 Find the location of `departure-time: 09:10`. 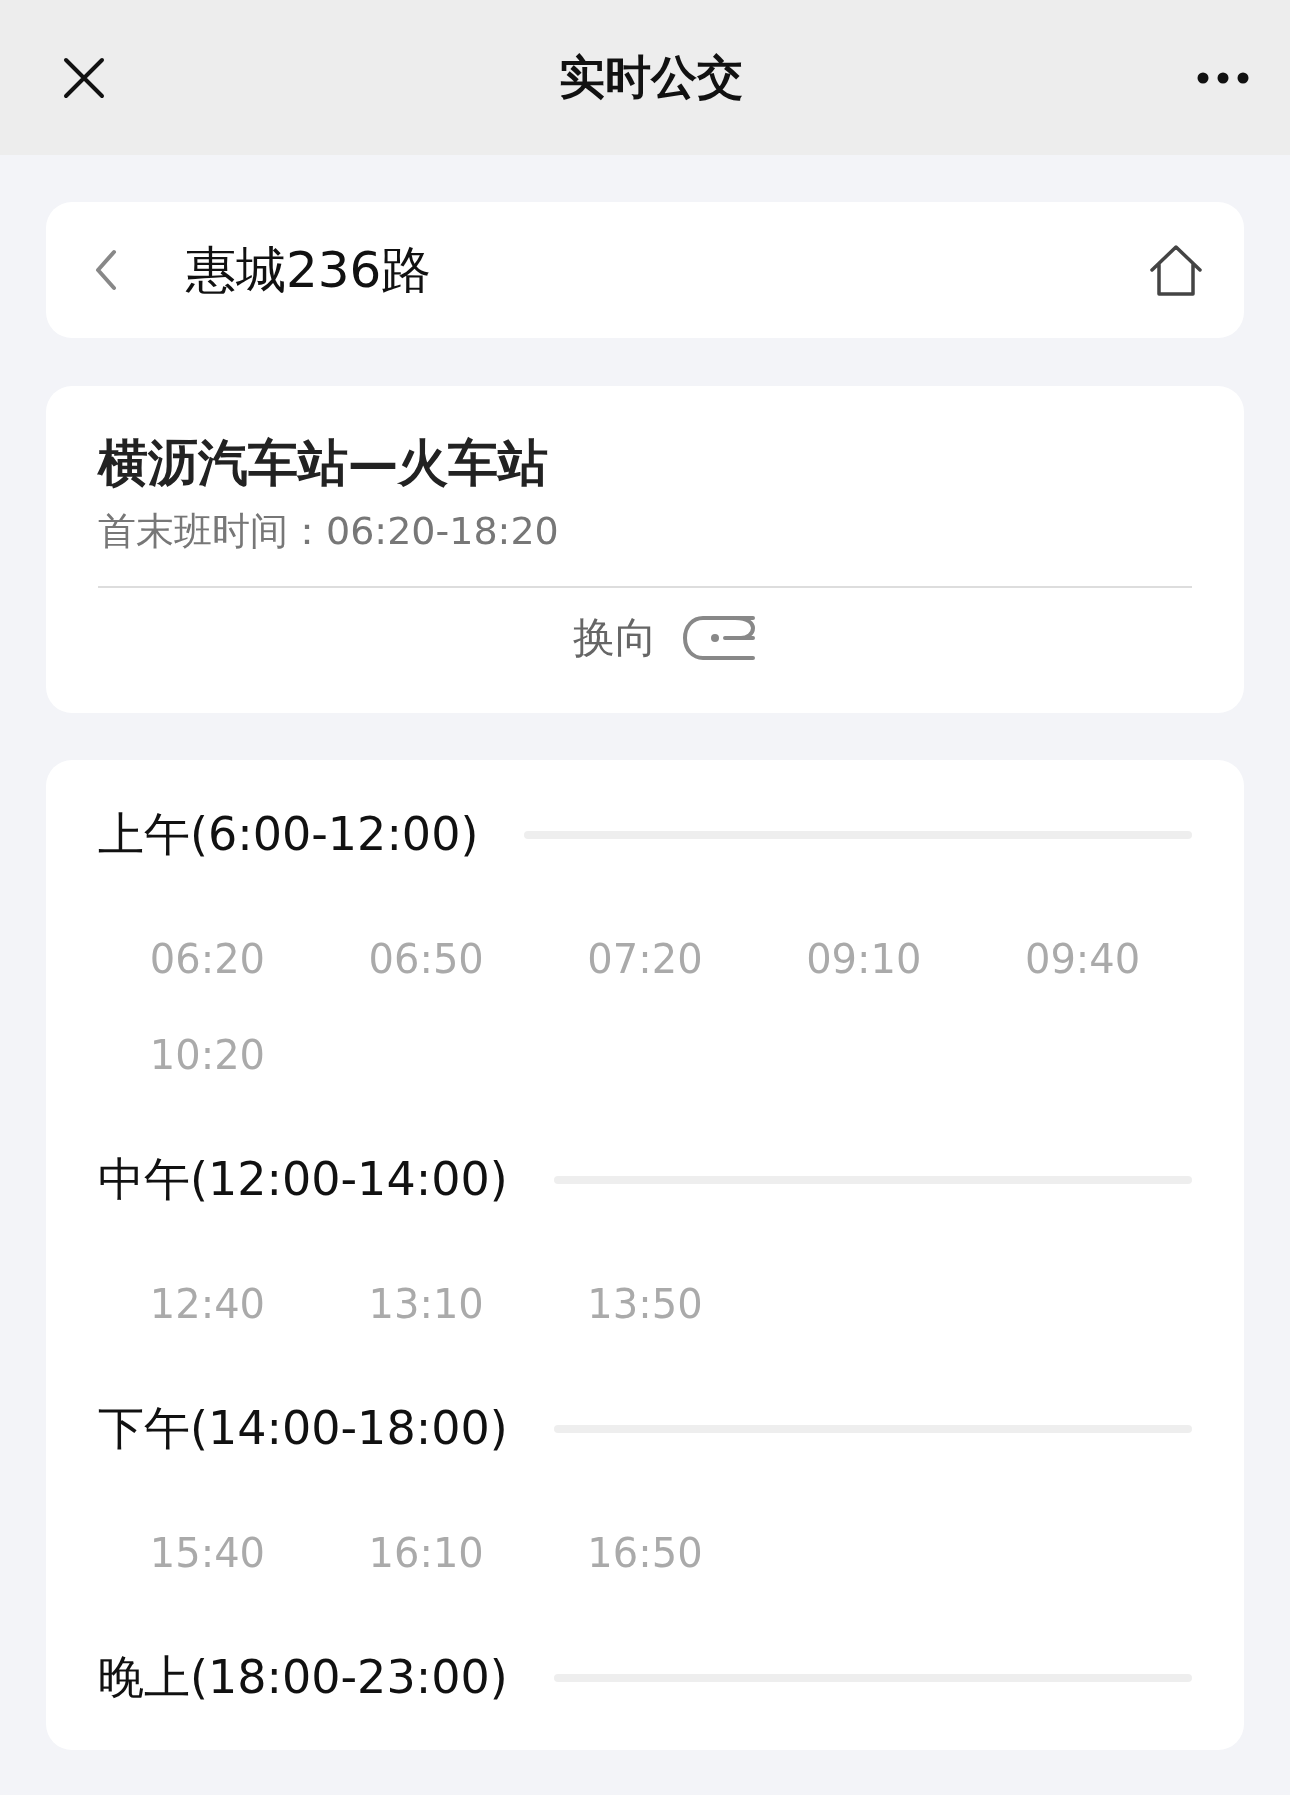

departure-time: 09:10 is located at coordinates (864, 959).